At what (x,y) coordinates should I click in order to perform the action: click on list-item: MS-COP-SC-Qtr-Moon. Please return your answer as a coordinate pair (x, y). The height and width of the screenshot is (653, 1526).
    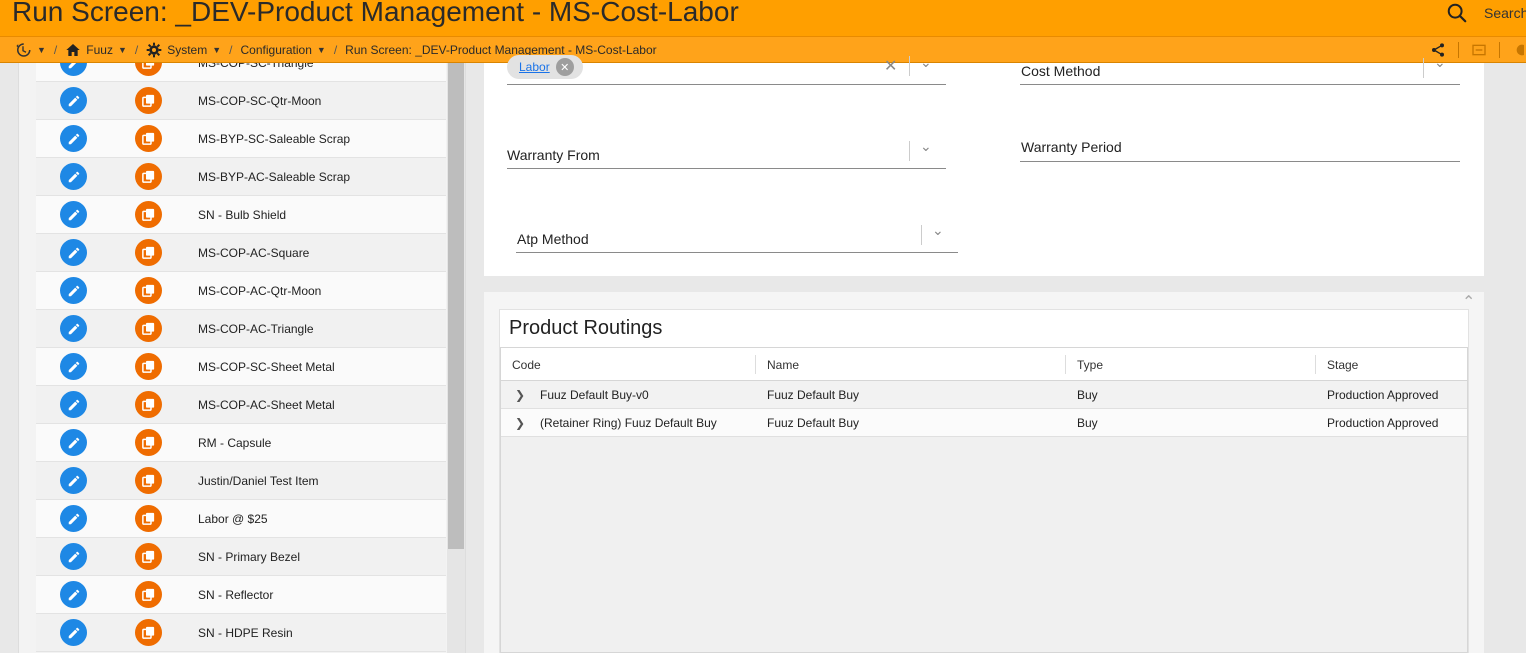
    Looking at the image, I should click on (241, 101).